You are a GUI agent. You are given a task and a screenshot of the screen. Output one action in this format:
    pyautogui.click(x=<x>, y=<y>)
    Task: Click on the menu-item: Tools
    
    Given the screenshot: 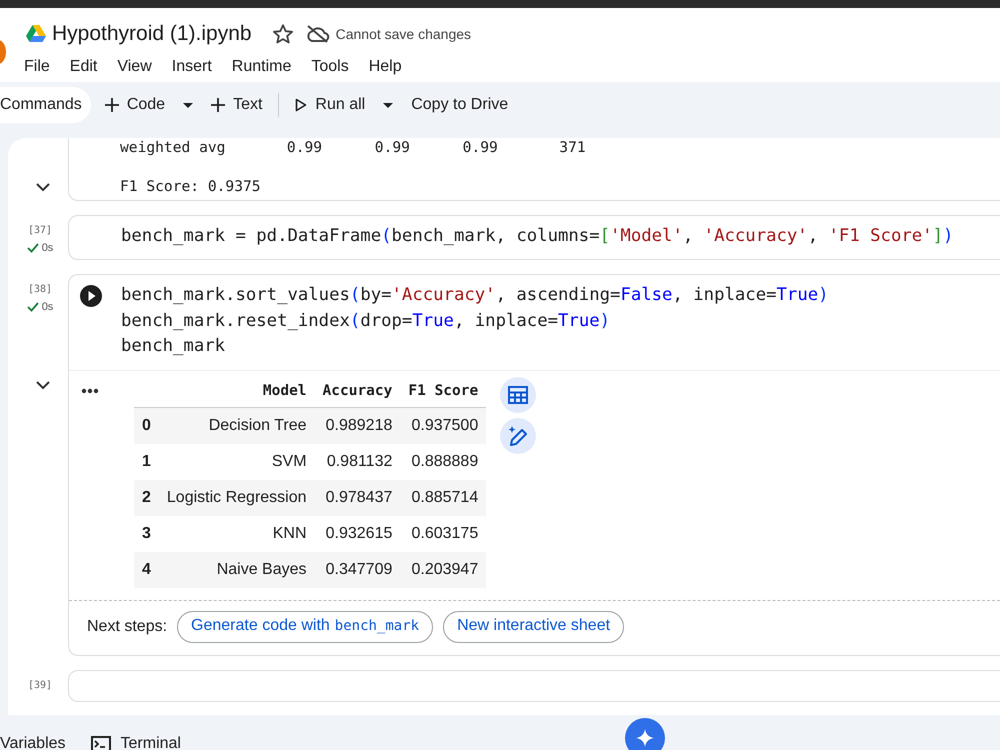 What is the action you would take?
    pyautogui.click(x=330, y=67)
    